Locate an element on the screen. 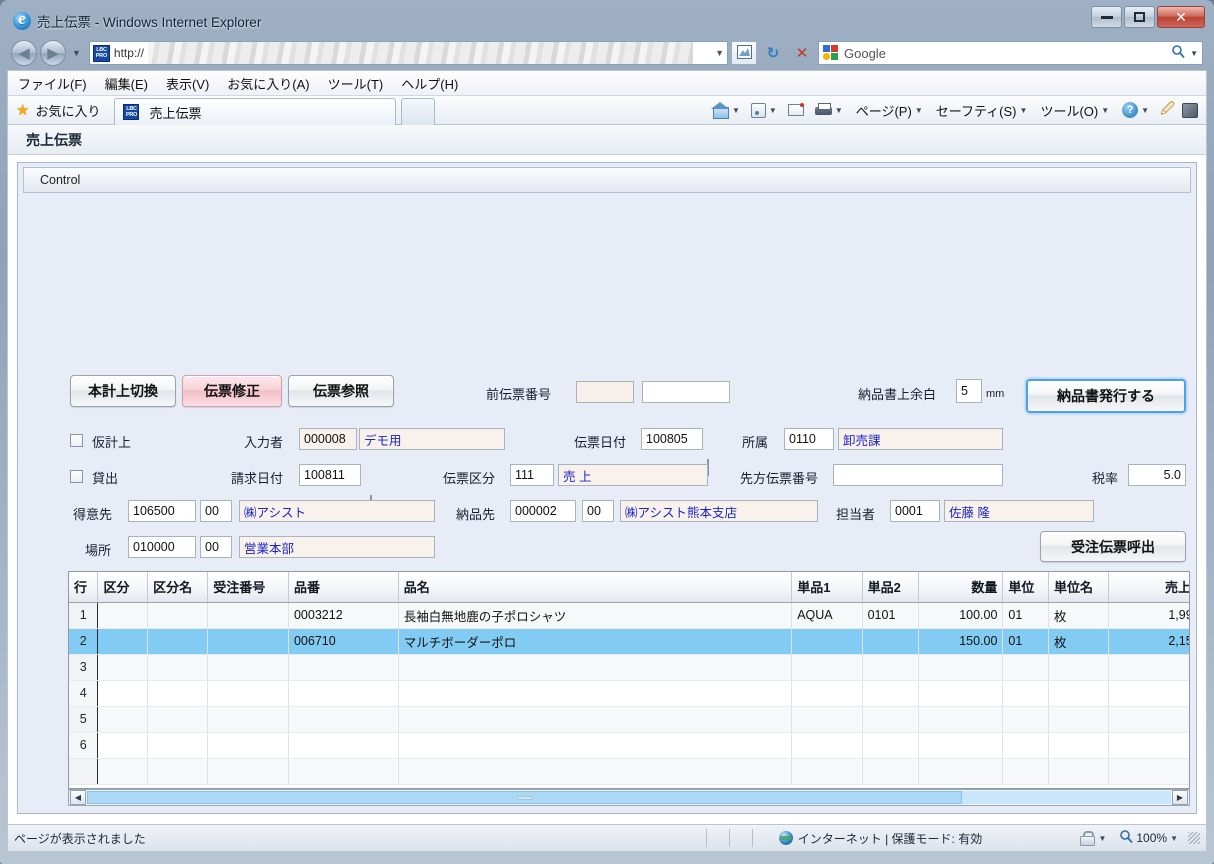 The height and width of the screenshot is (864, 1214). table-row: 4 is located at coordinates (629, 693).